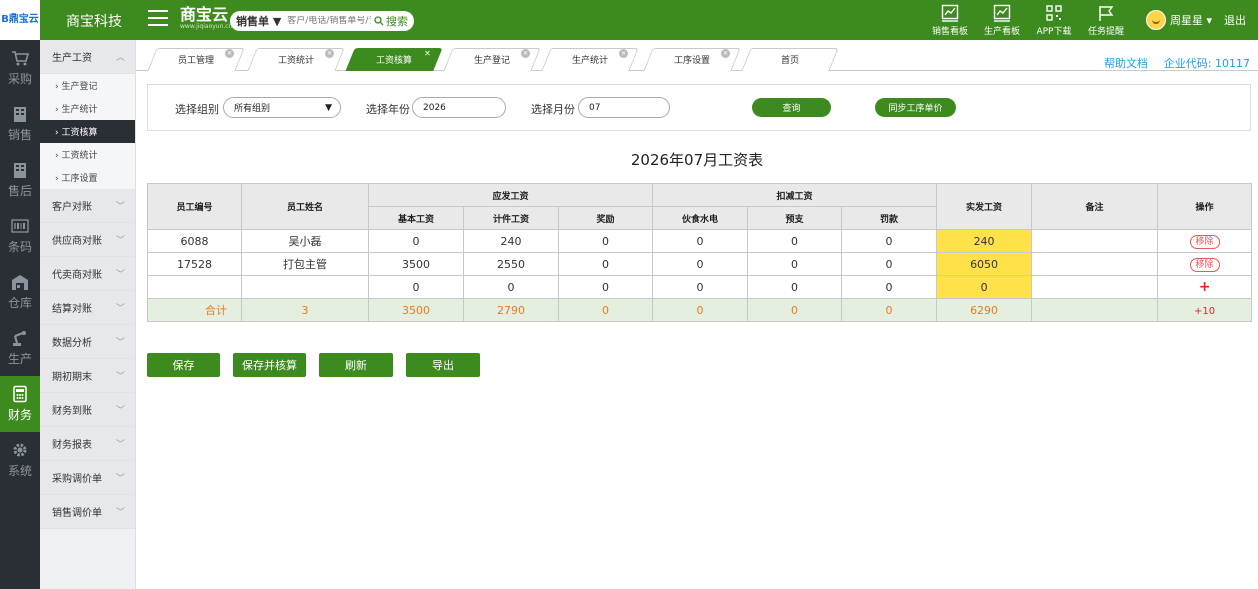 The height and width of the screenshot is (589, 1258). Describe the element at coordinates (1095, 206) in the screenshot. I see `col-remark: 备注` at that location.